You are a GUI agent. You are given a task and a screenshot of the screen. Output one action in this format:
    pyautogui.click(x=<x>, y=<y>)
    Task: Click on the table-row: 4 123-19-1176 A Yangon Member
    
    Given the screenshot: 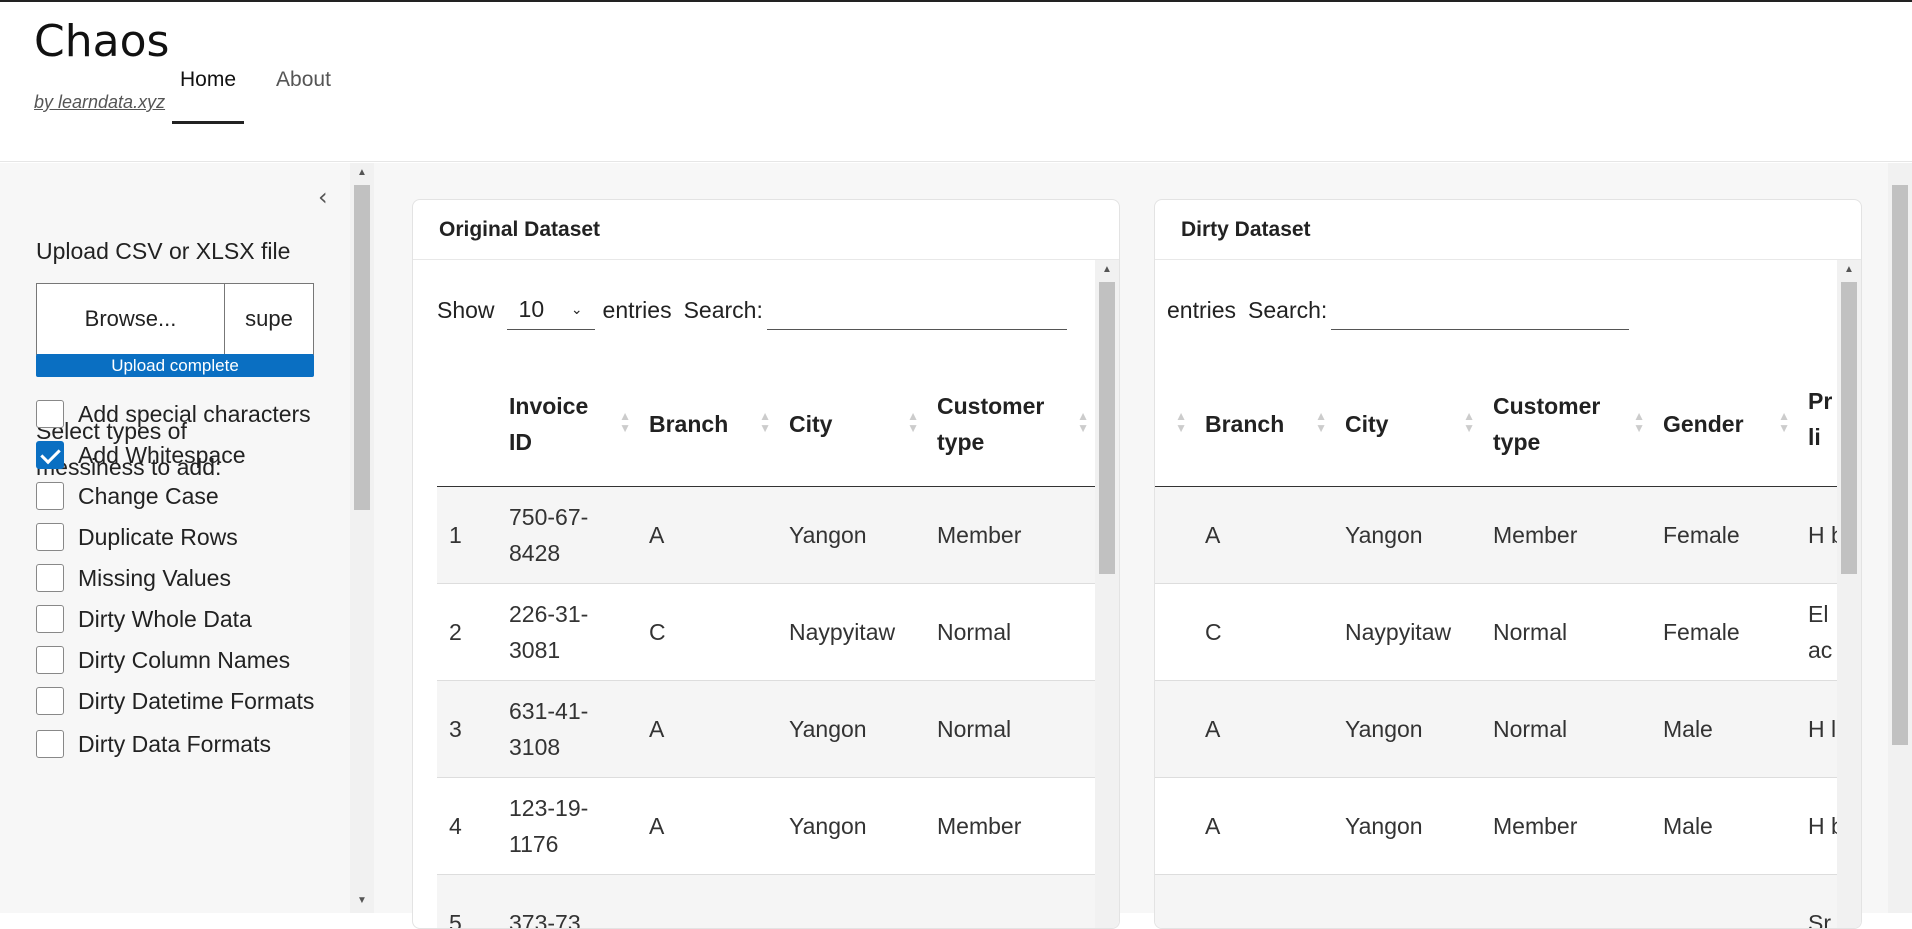 What is the action you would take?
    pyautogui.click(x=766, y=825)
    